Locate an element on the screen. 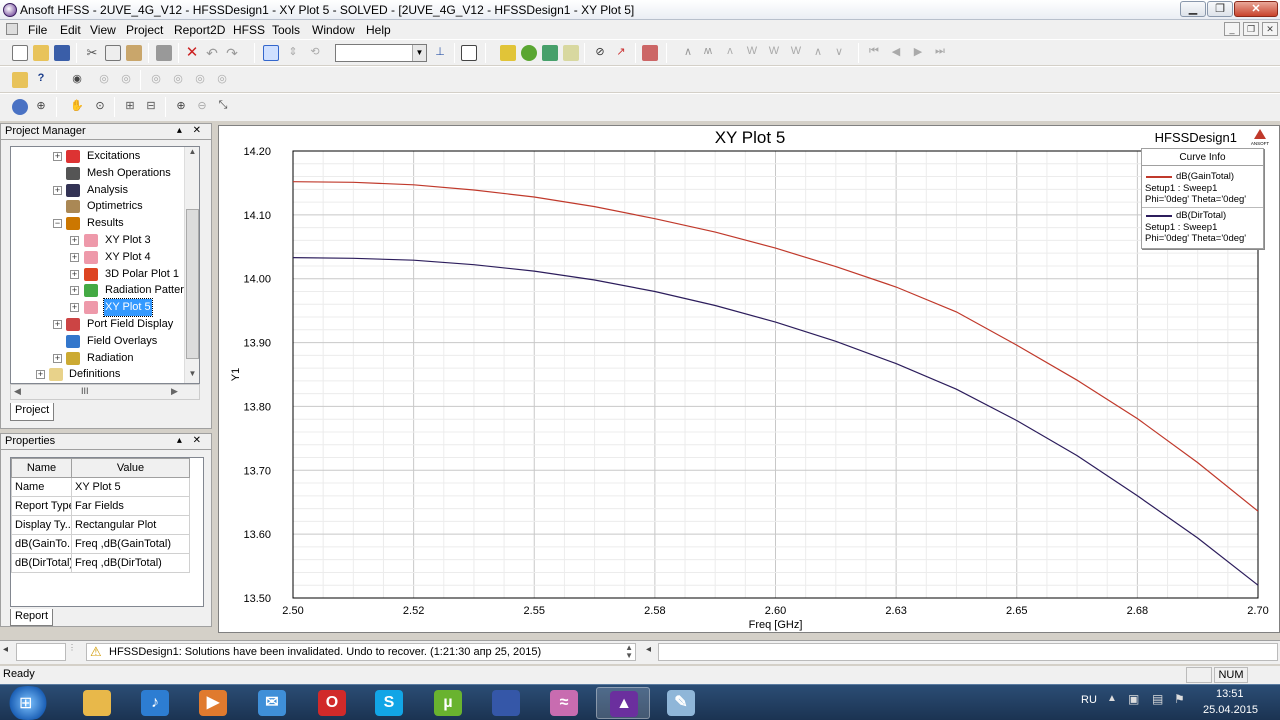 The height and width of the screenshot is (720, 1280). menu-hfss: HFSS is located at coordinates (249, 30).